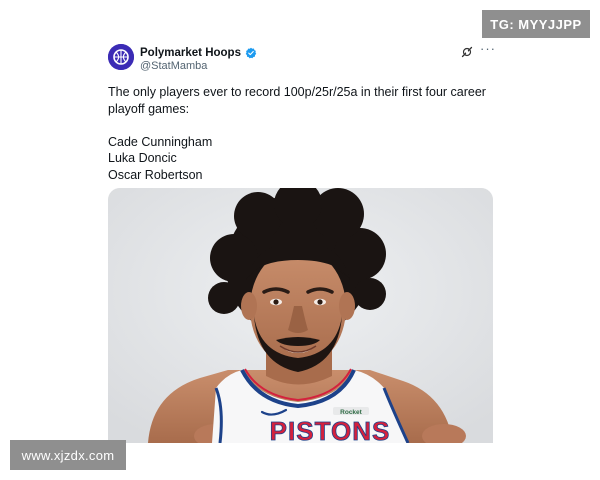 The image size is (600, 480). I want to click on author-handle: @StatMamba, so click(173, 66).